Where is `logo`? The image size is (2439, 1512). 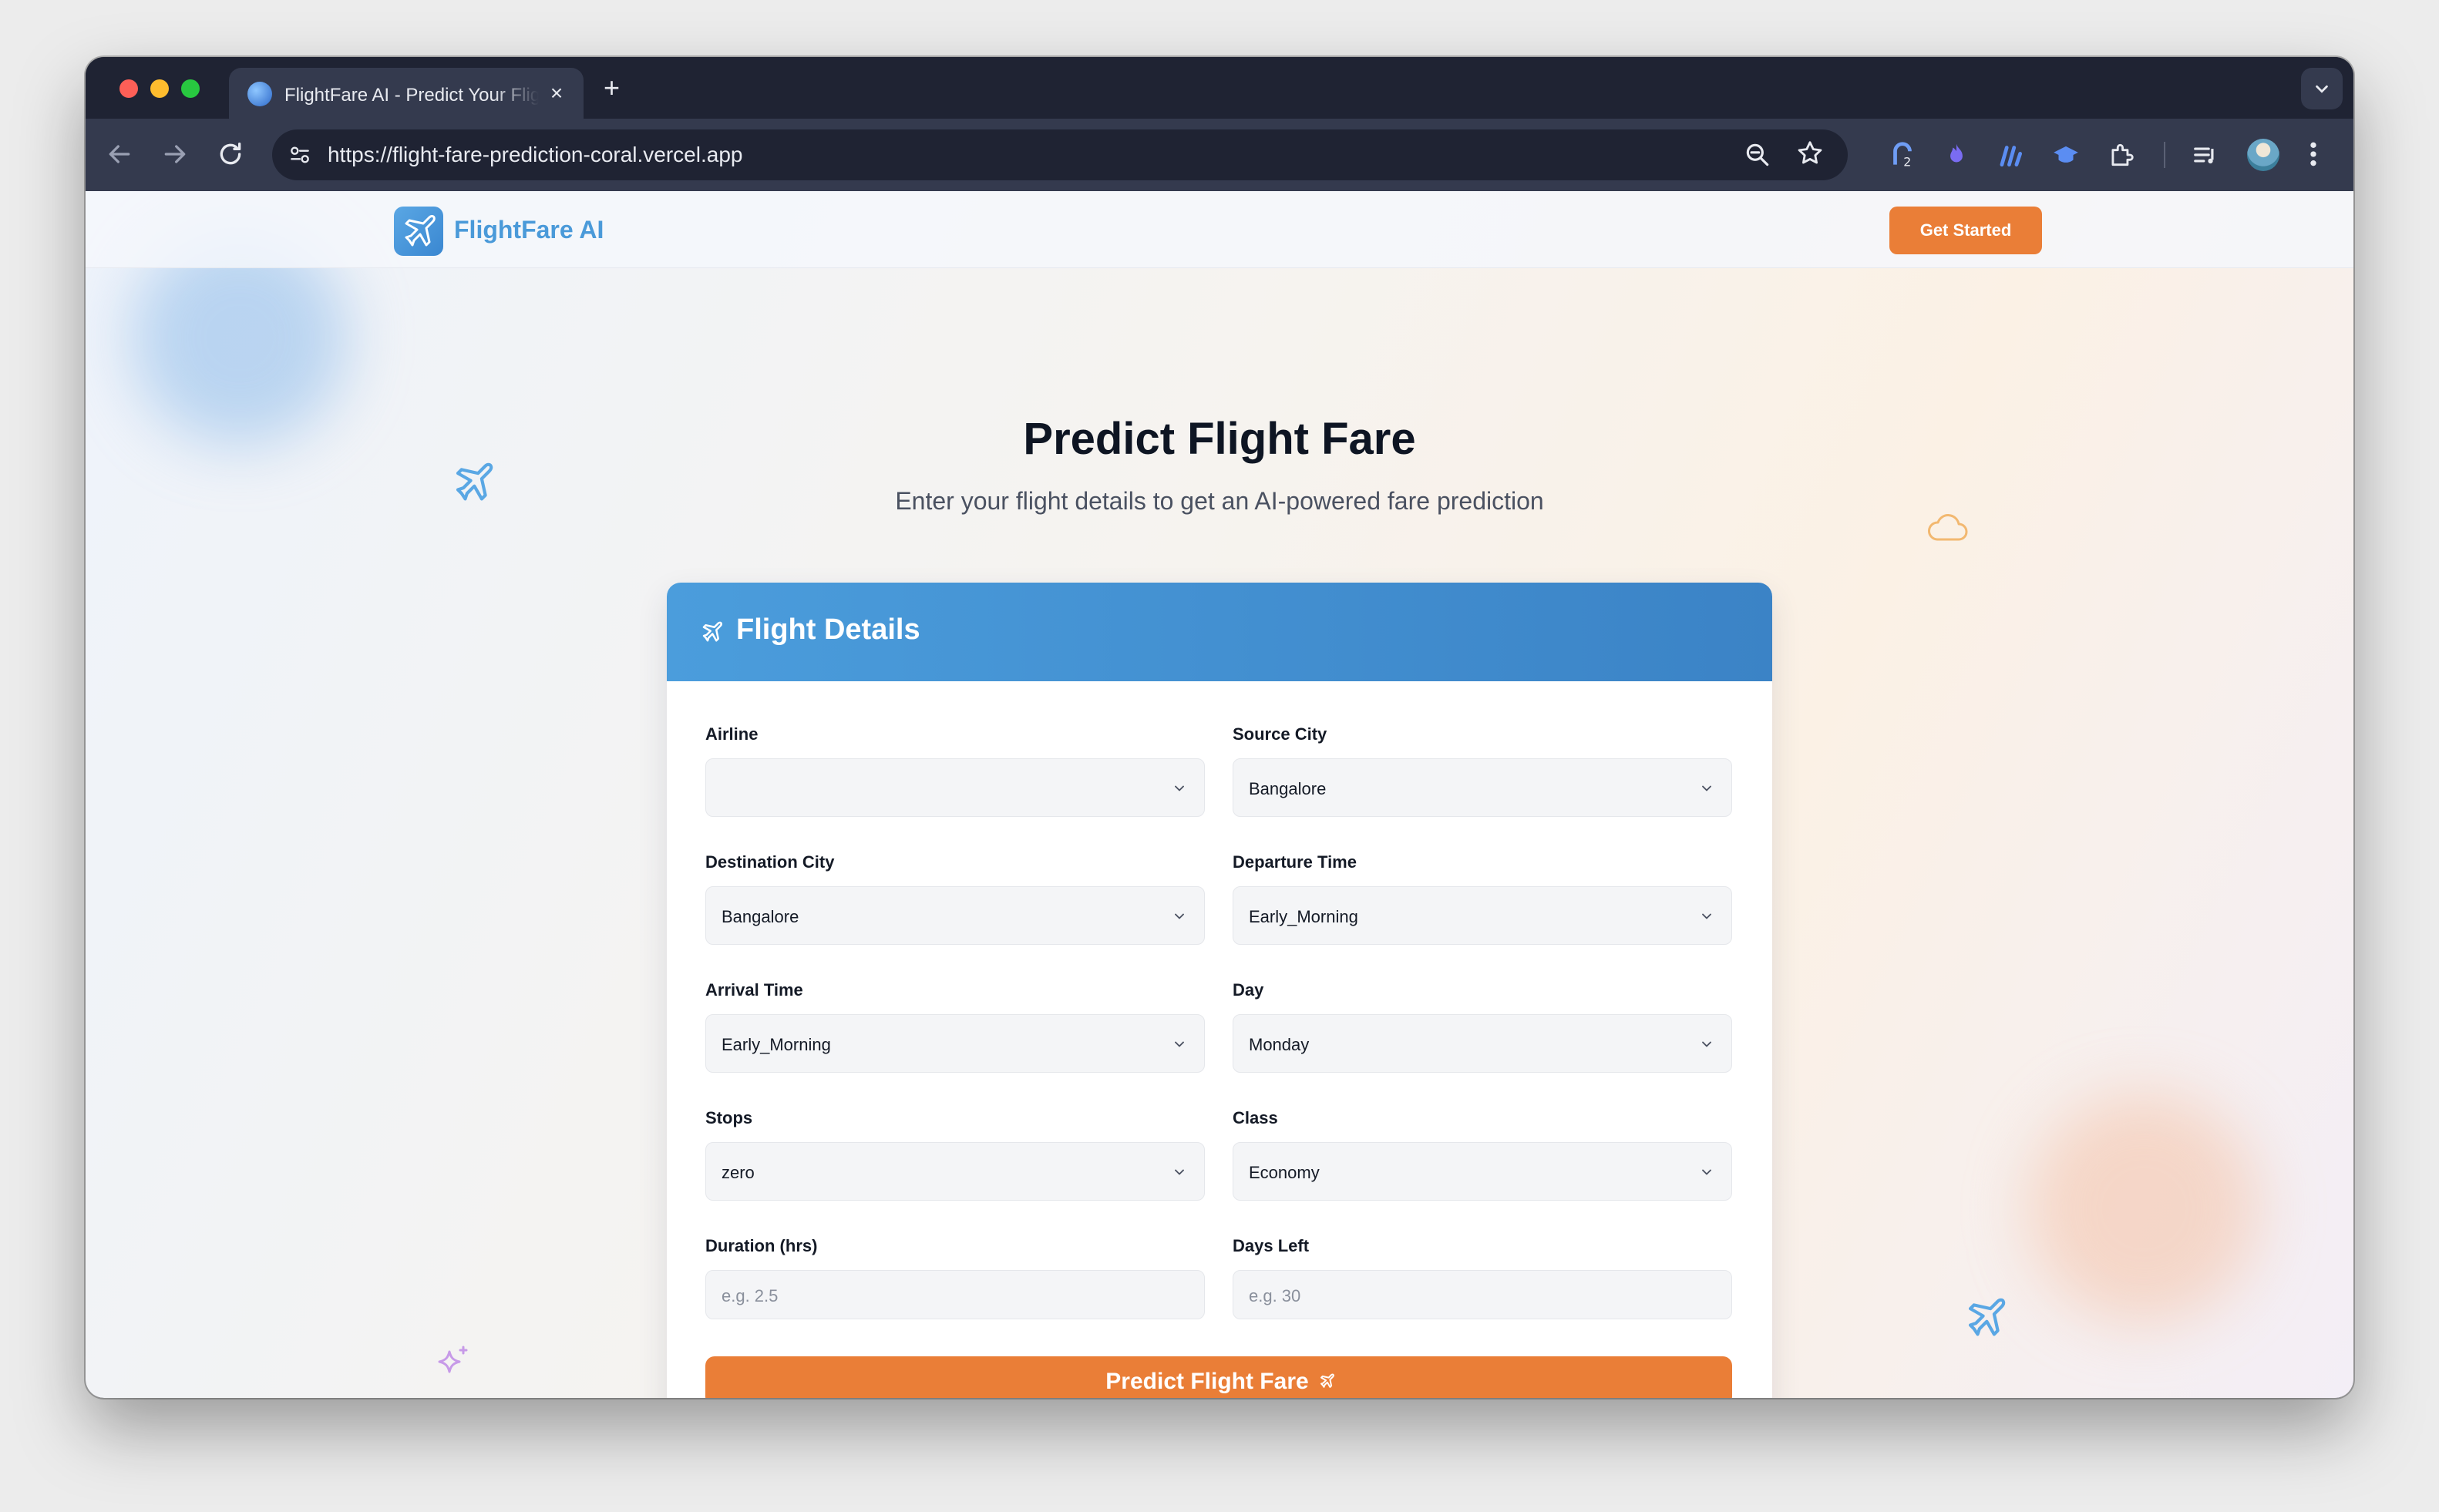
logo is located at coordinates (418, 231).